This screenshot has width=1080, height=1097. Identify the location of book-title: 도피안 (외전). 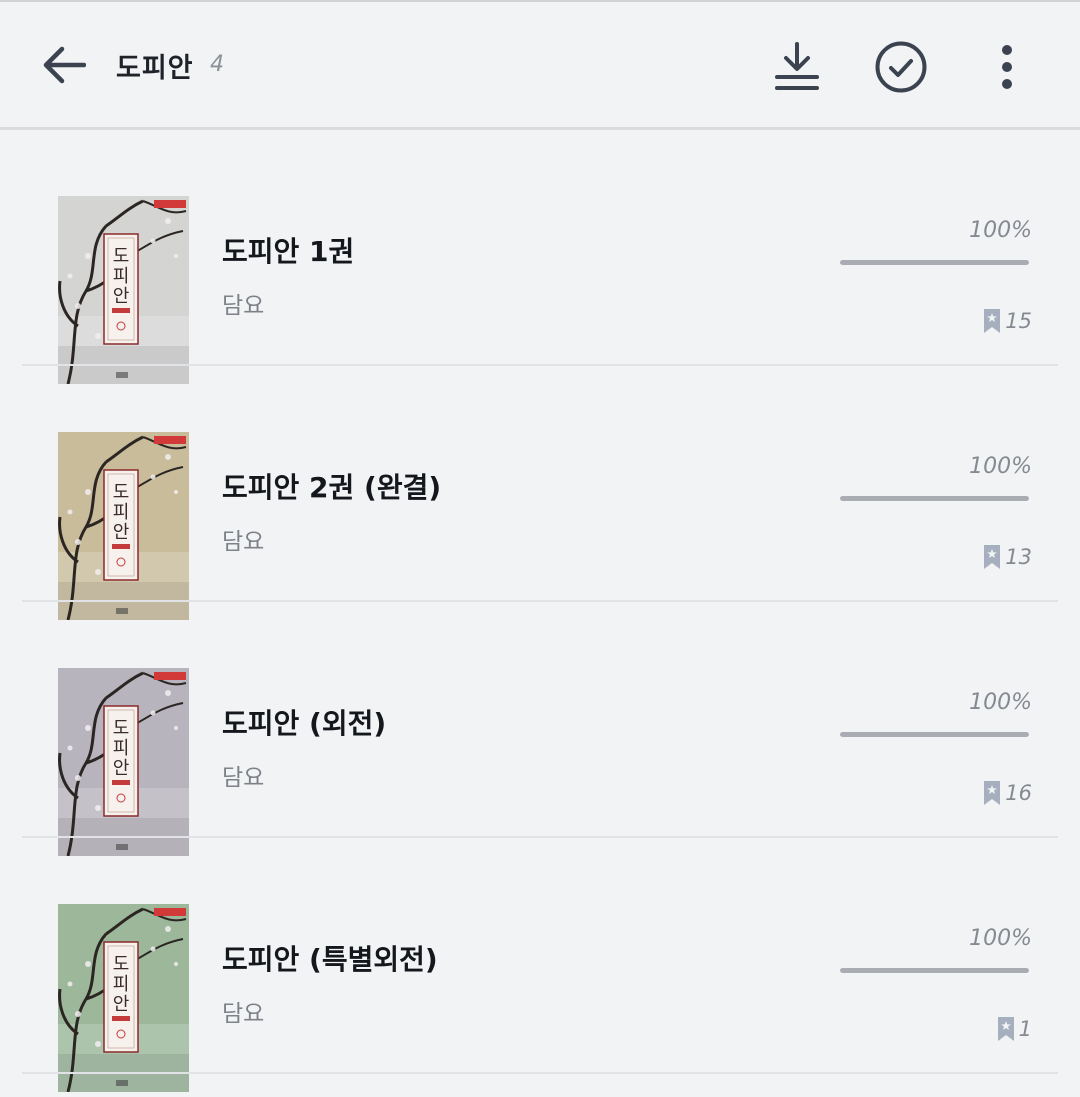
(304, 723).